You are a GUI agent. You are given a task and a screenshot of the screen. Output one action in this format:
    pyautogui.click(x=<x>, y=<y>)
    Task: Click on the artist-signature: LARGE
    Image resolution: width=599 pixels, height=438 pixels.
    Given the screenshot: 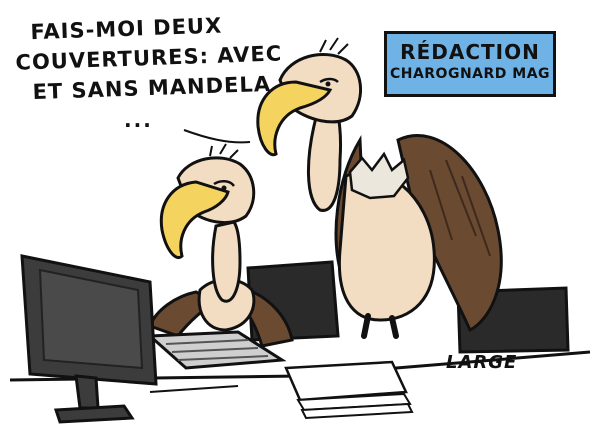 What is the action you would take?
    pyautogui.click(x=482, y=362)
    